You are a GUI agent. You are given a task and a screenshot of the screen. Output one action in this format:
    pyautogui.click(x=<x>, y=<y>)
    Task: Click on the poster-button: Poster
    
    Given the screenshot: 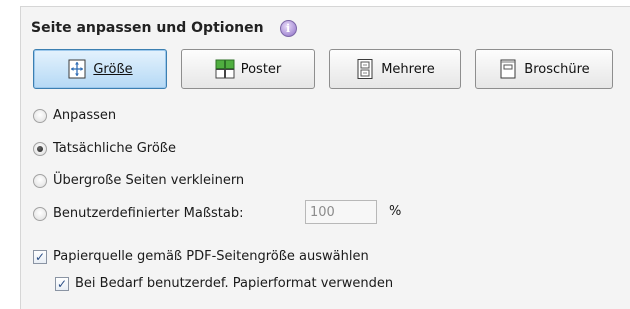 What is the action you would take?
    pyautogui.click(x=248, y=69)
    